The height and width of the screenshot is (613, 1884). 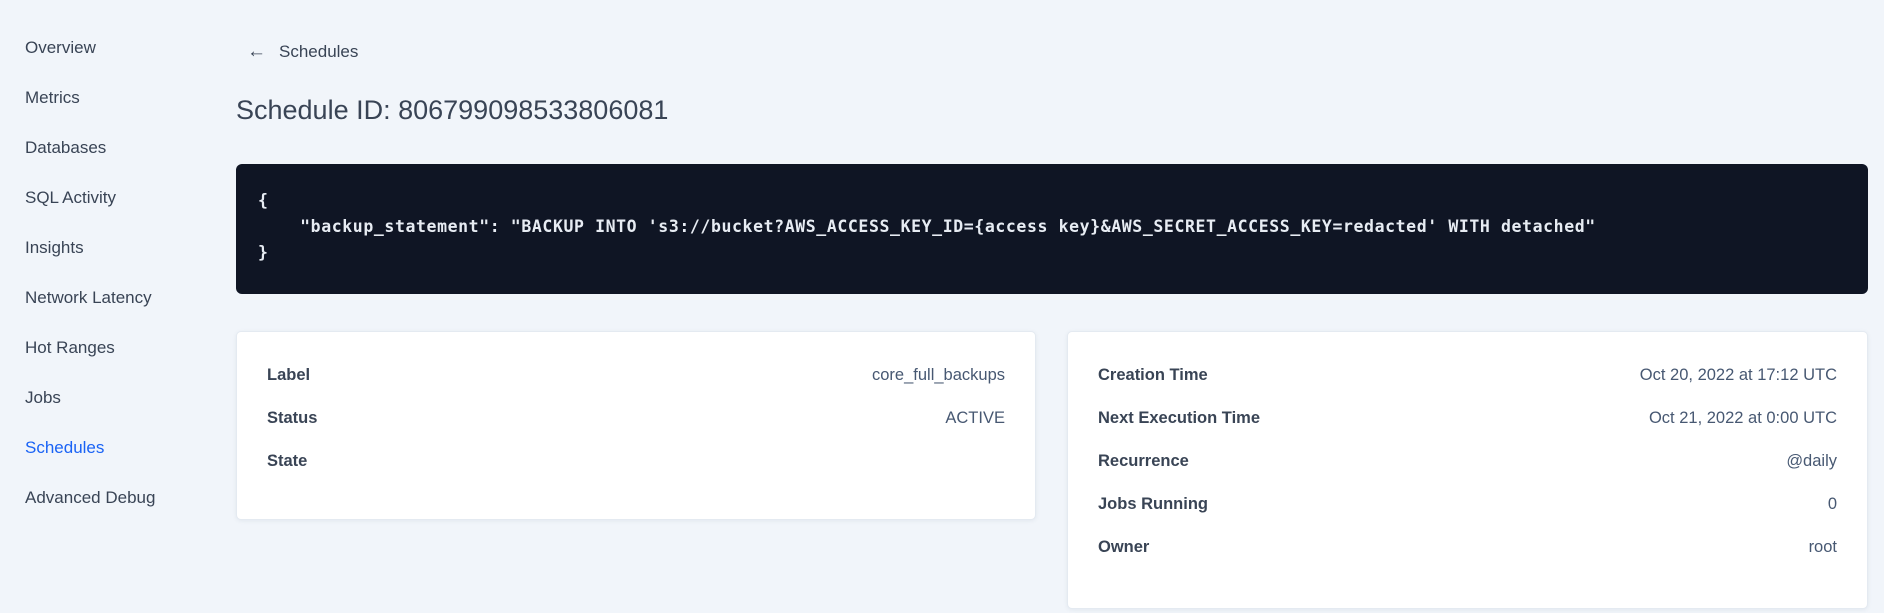 I want to click on detail-row: Creation Time Oct 20, 2022 at 17:12 UTC, so click(x=1467, y=375).